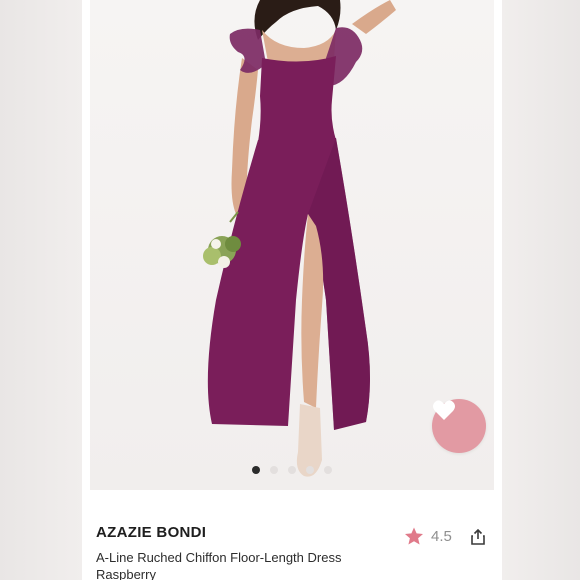  Describe the element at coordinates (441, 536) in the screenshot. I see `rating-value: 4.5` at that location.